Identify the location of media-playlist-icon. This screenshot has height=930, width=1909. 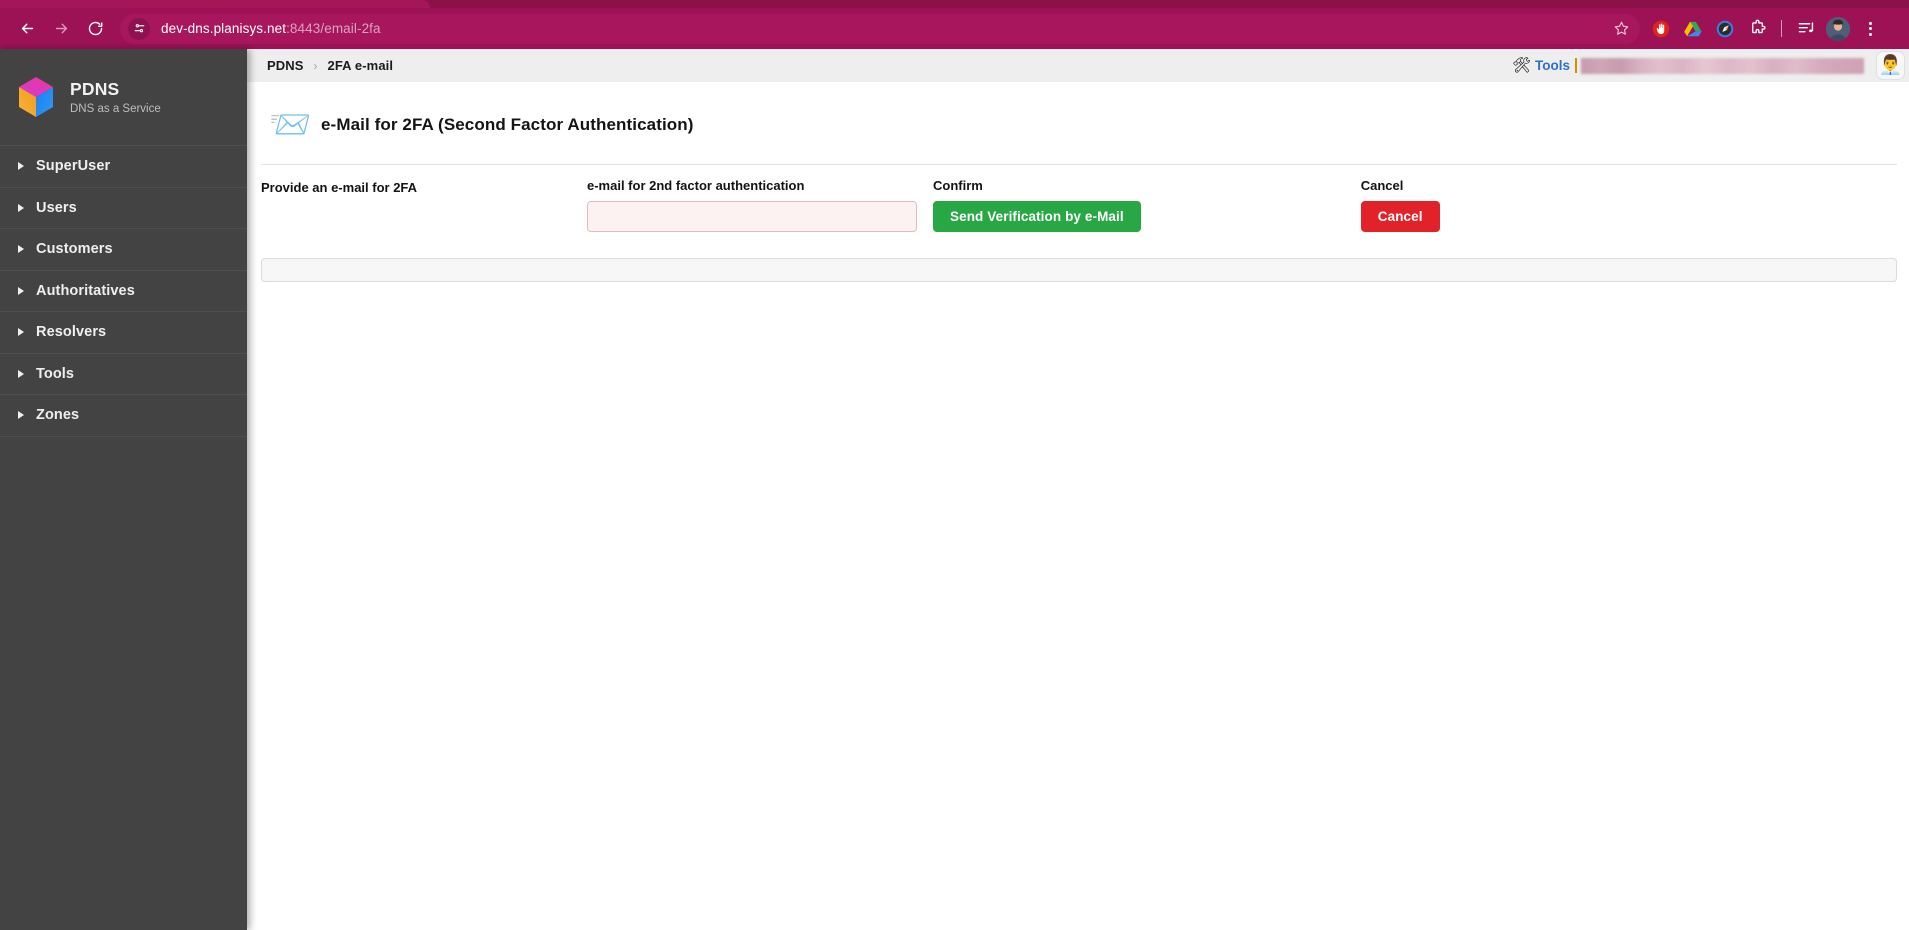
(1806, 29).